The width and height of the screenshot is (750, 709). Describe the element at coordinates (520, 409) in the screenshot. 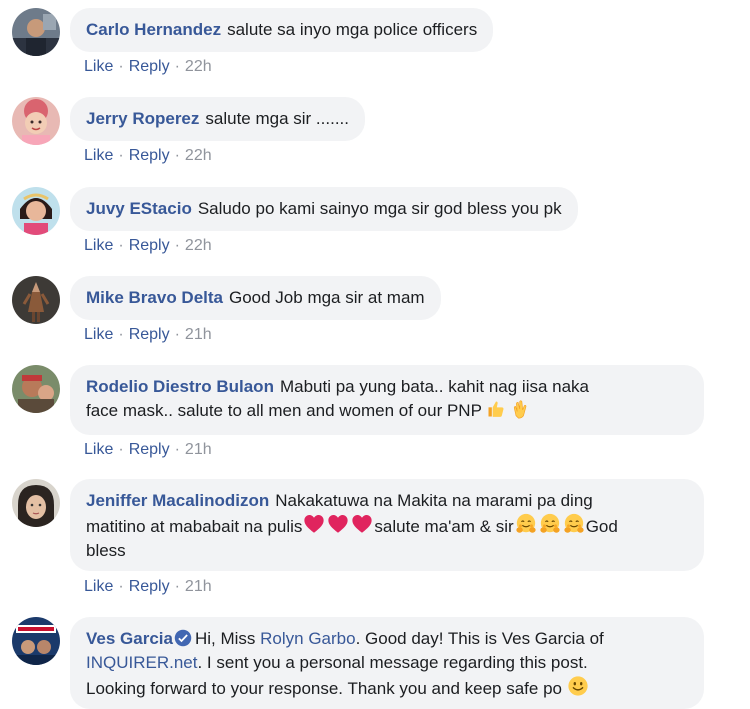

I see `clapping-hands-icon` at that location.